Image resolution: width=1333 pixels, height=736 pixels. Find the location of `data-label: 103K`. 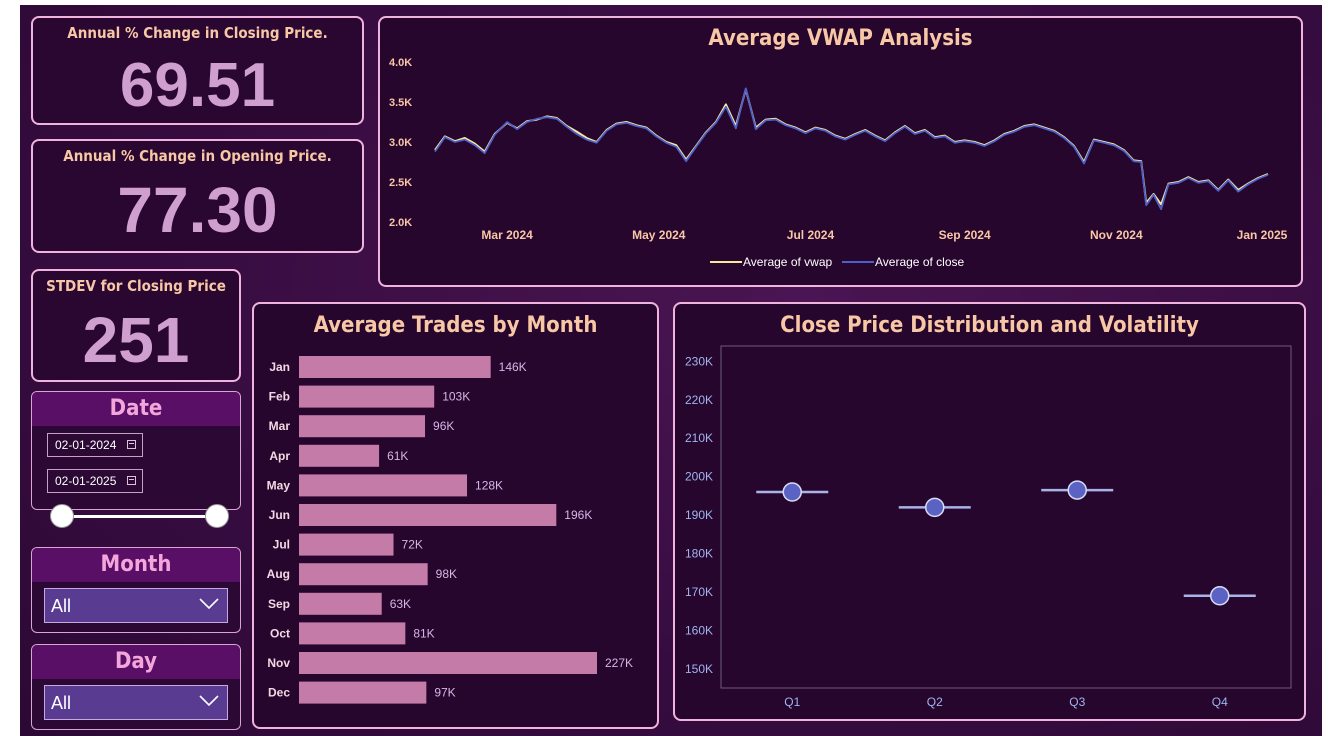

data-label: 103K is located at coordinates (456, 397).